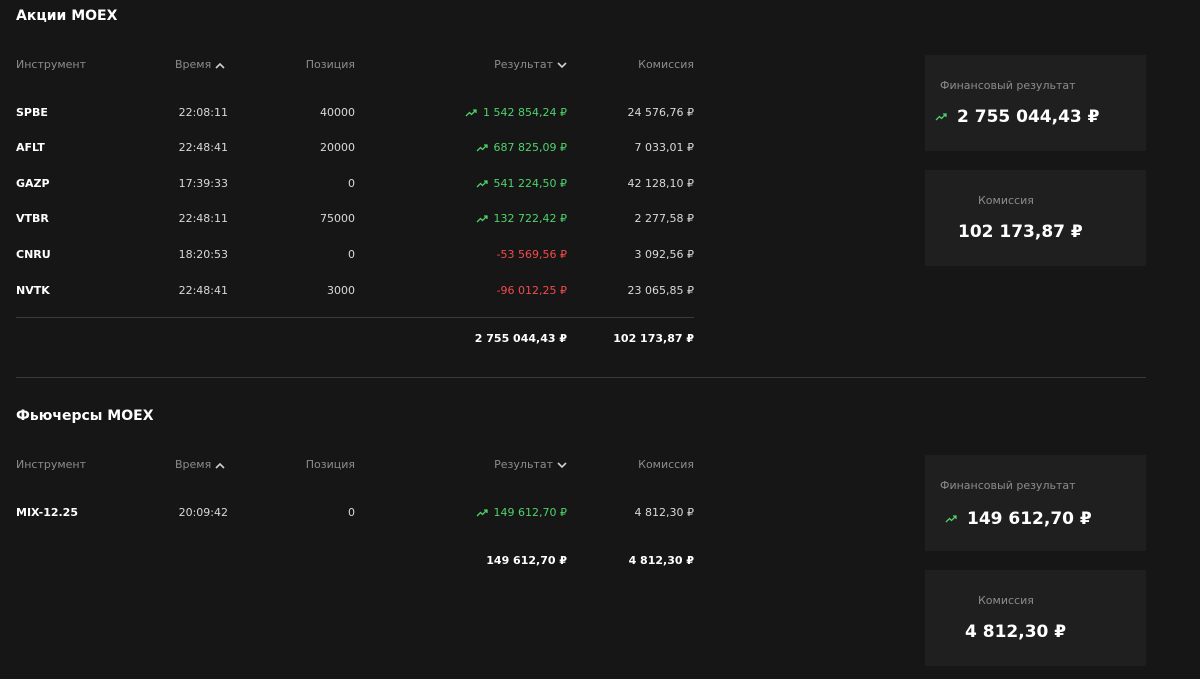 The width and height of the screenshot is (1200, 679). Describe the element at coordinates (1035, 218) in the screenshot. I see `commission-card: Комиссия 102 173,87 ₽` at that location.